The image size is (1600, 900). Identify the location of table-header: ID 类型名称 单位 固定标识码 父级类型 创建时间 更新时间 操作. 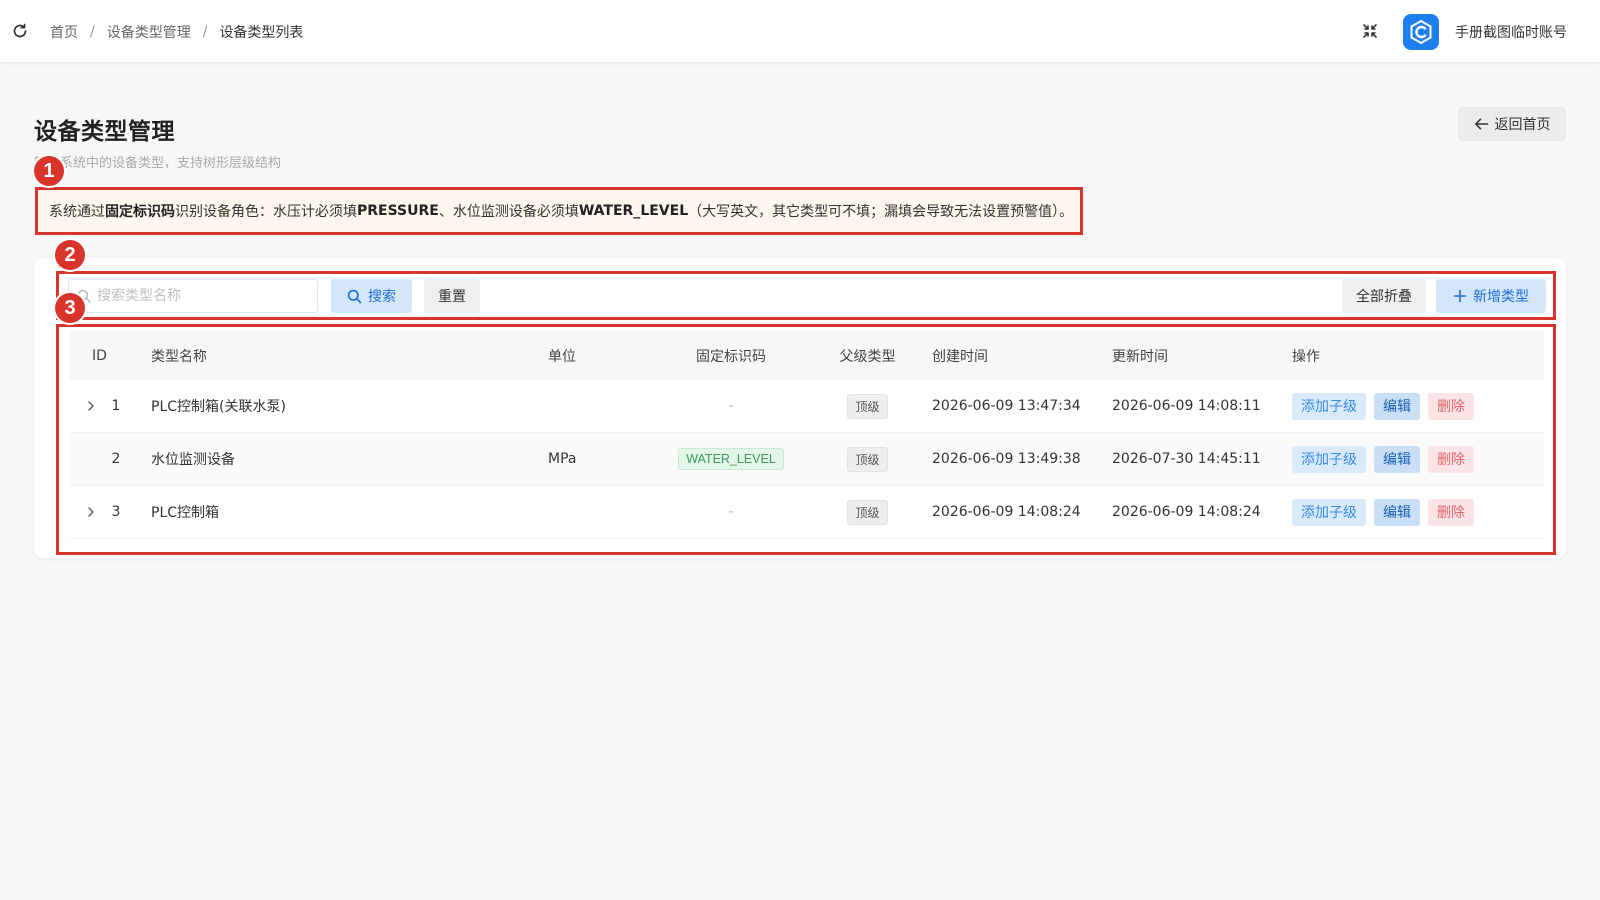
(807, 355).